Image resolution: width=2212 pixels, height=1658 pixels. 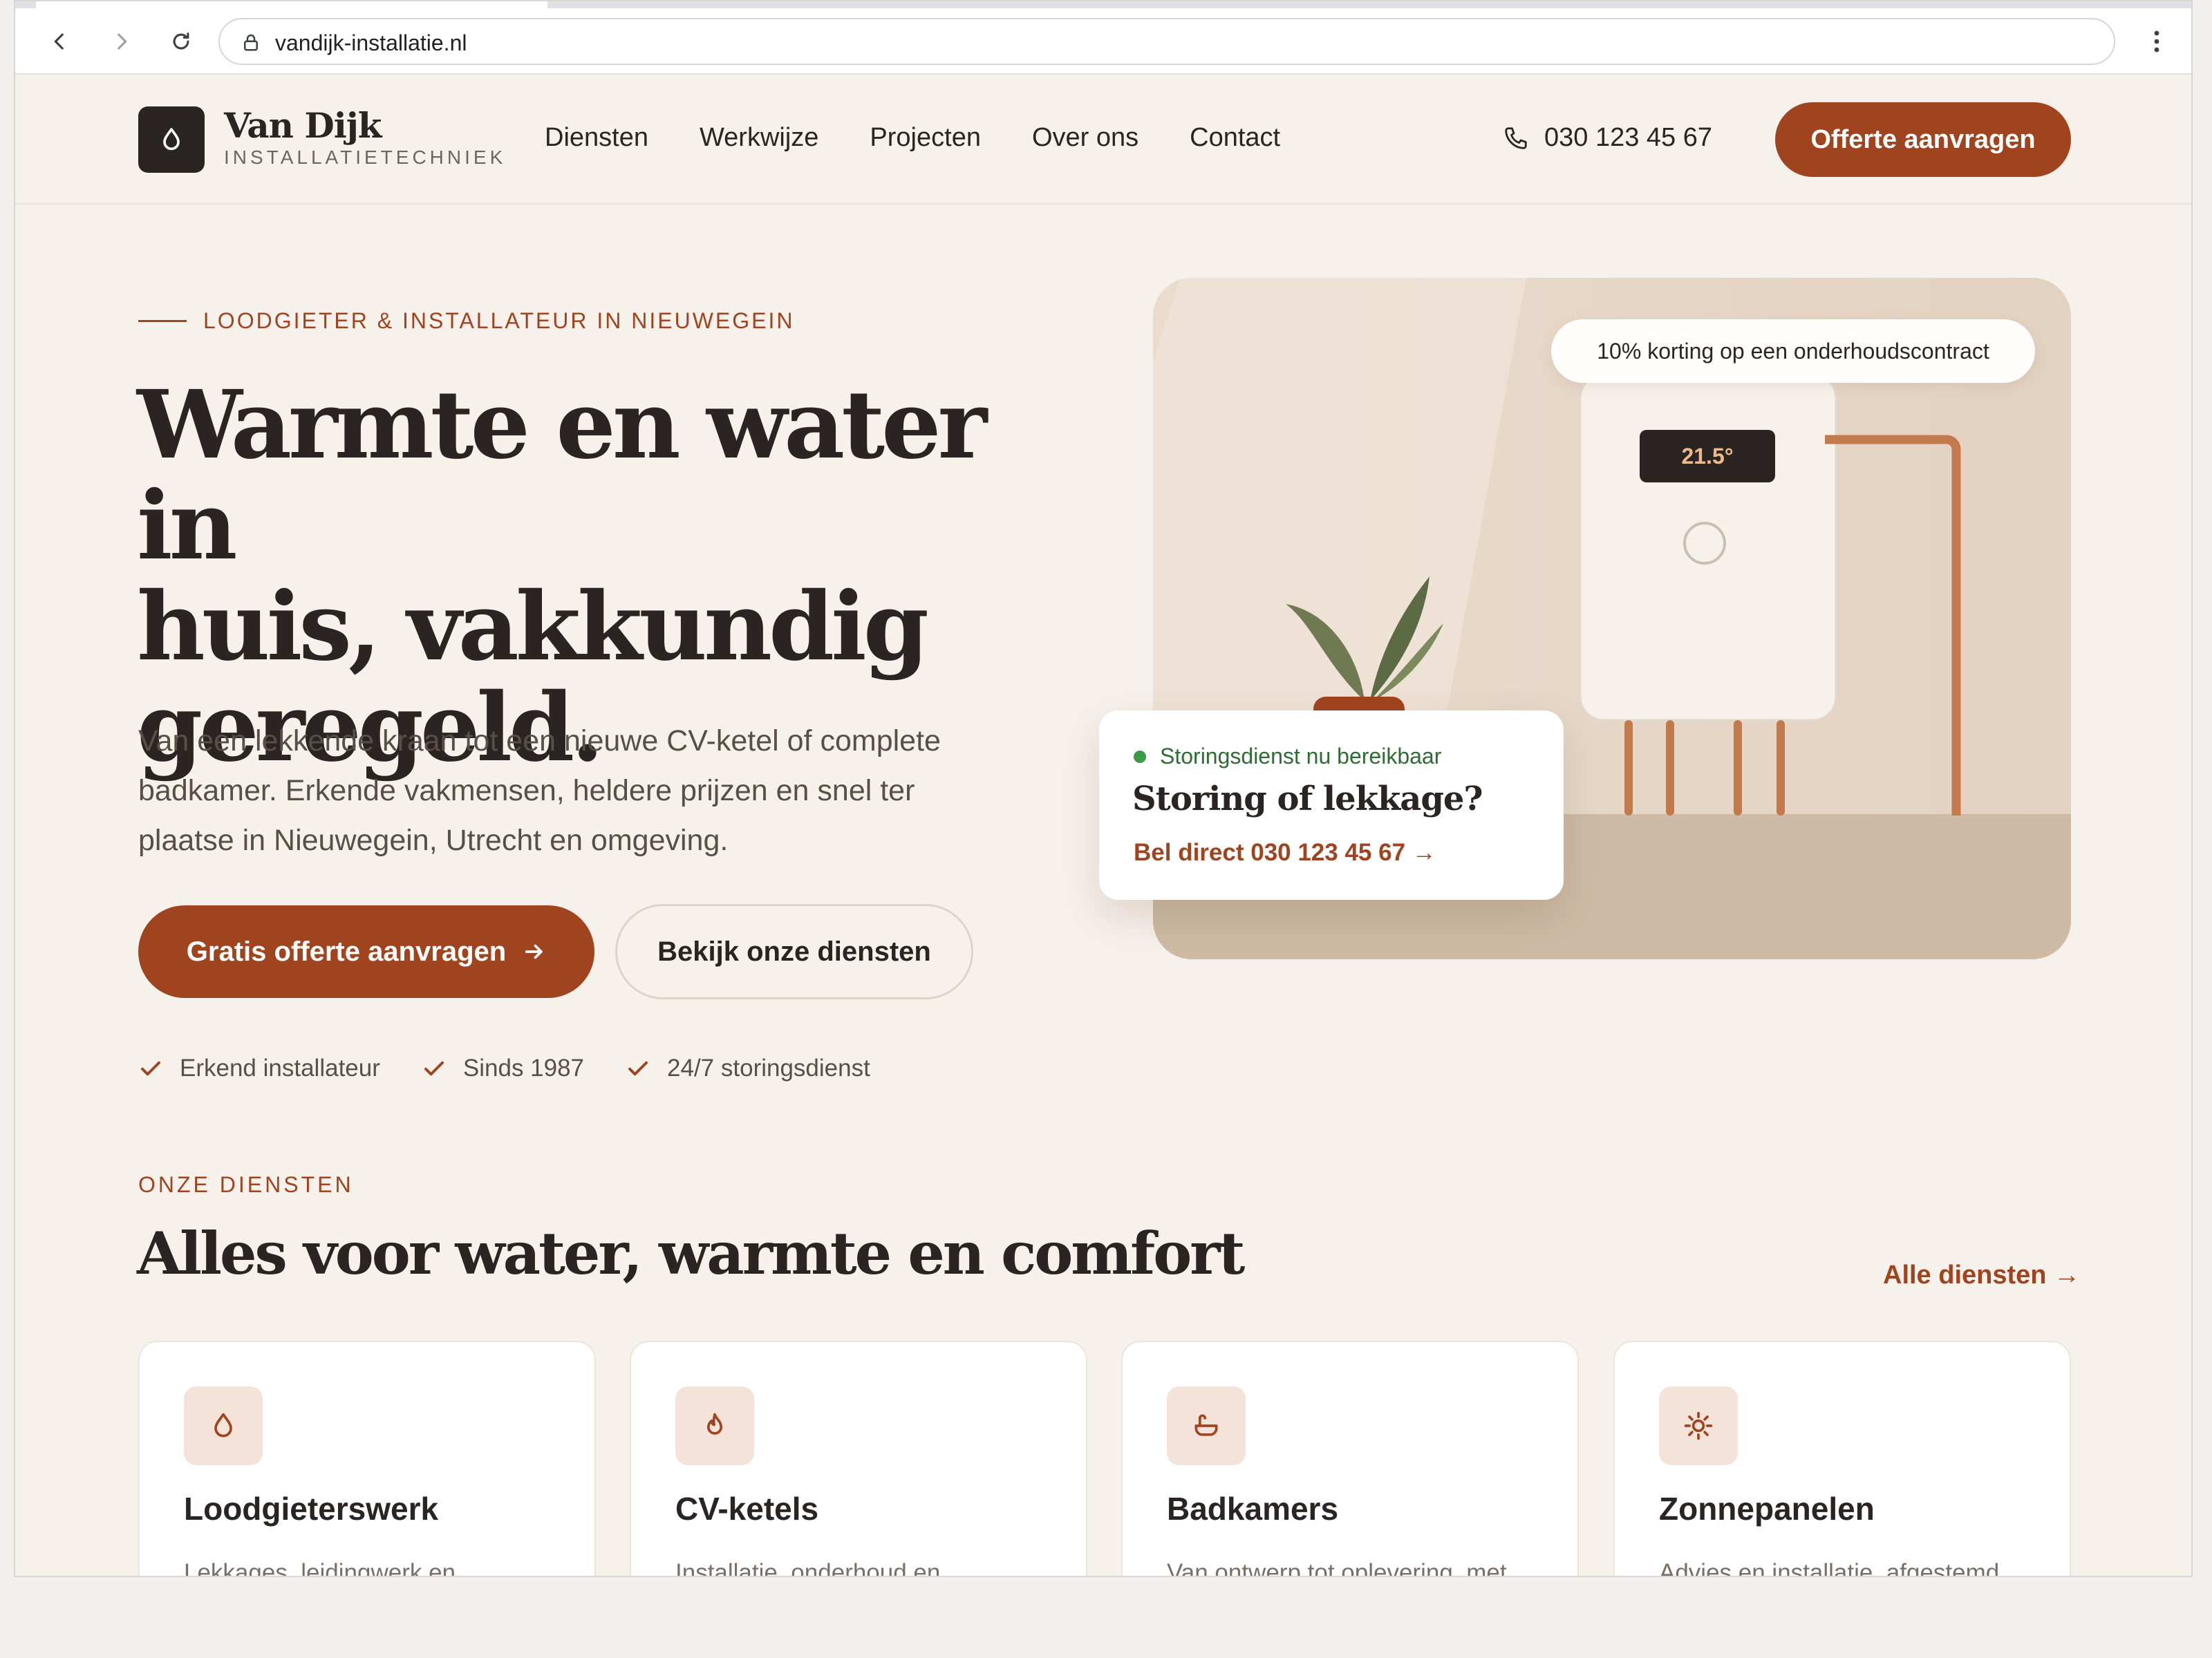 I want to click on free-quote-button: Gratis offerte aanvragen, so click(x=366, y=951).